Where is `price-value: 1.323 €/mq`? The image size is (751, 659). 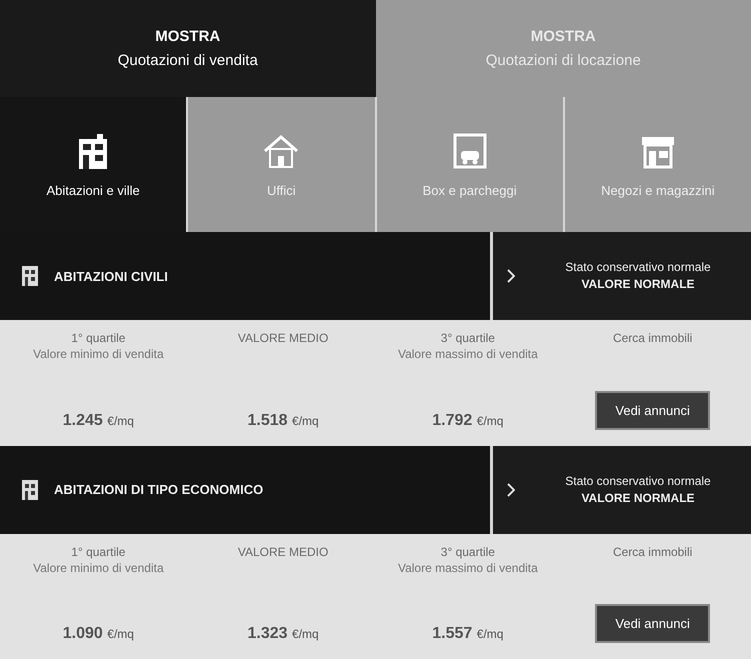 price-value: 1.323 €/mq is located at coordinates (283, 634).